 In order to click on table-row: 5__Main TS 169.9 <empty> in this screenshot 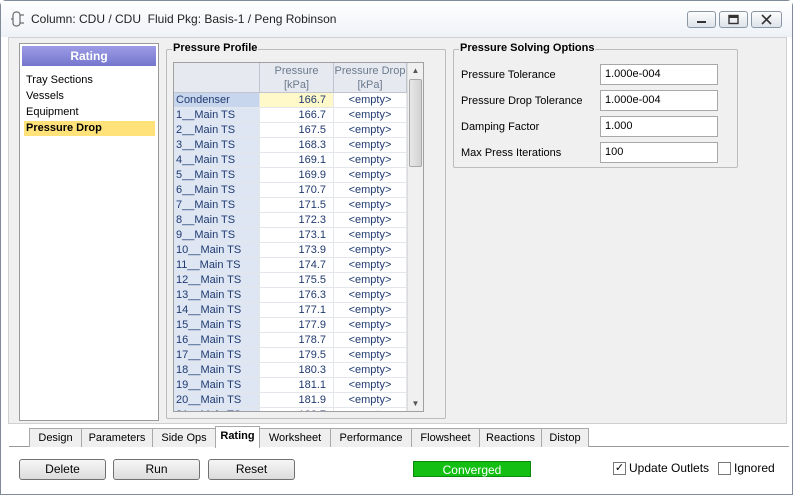, I will do `click(290, 175)`.